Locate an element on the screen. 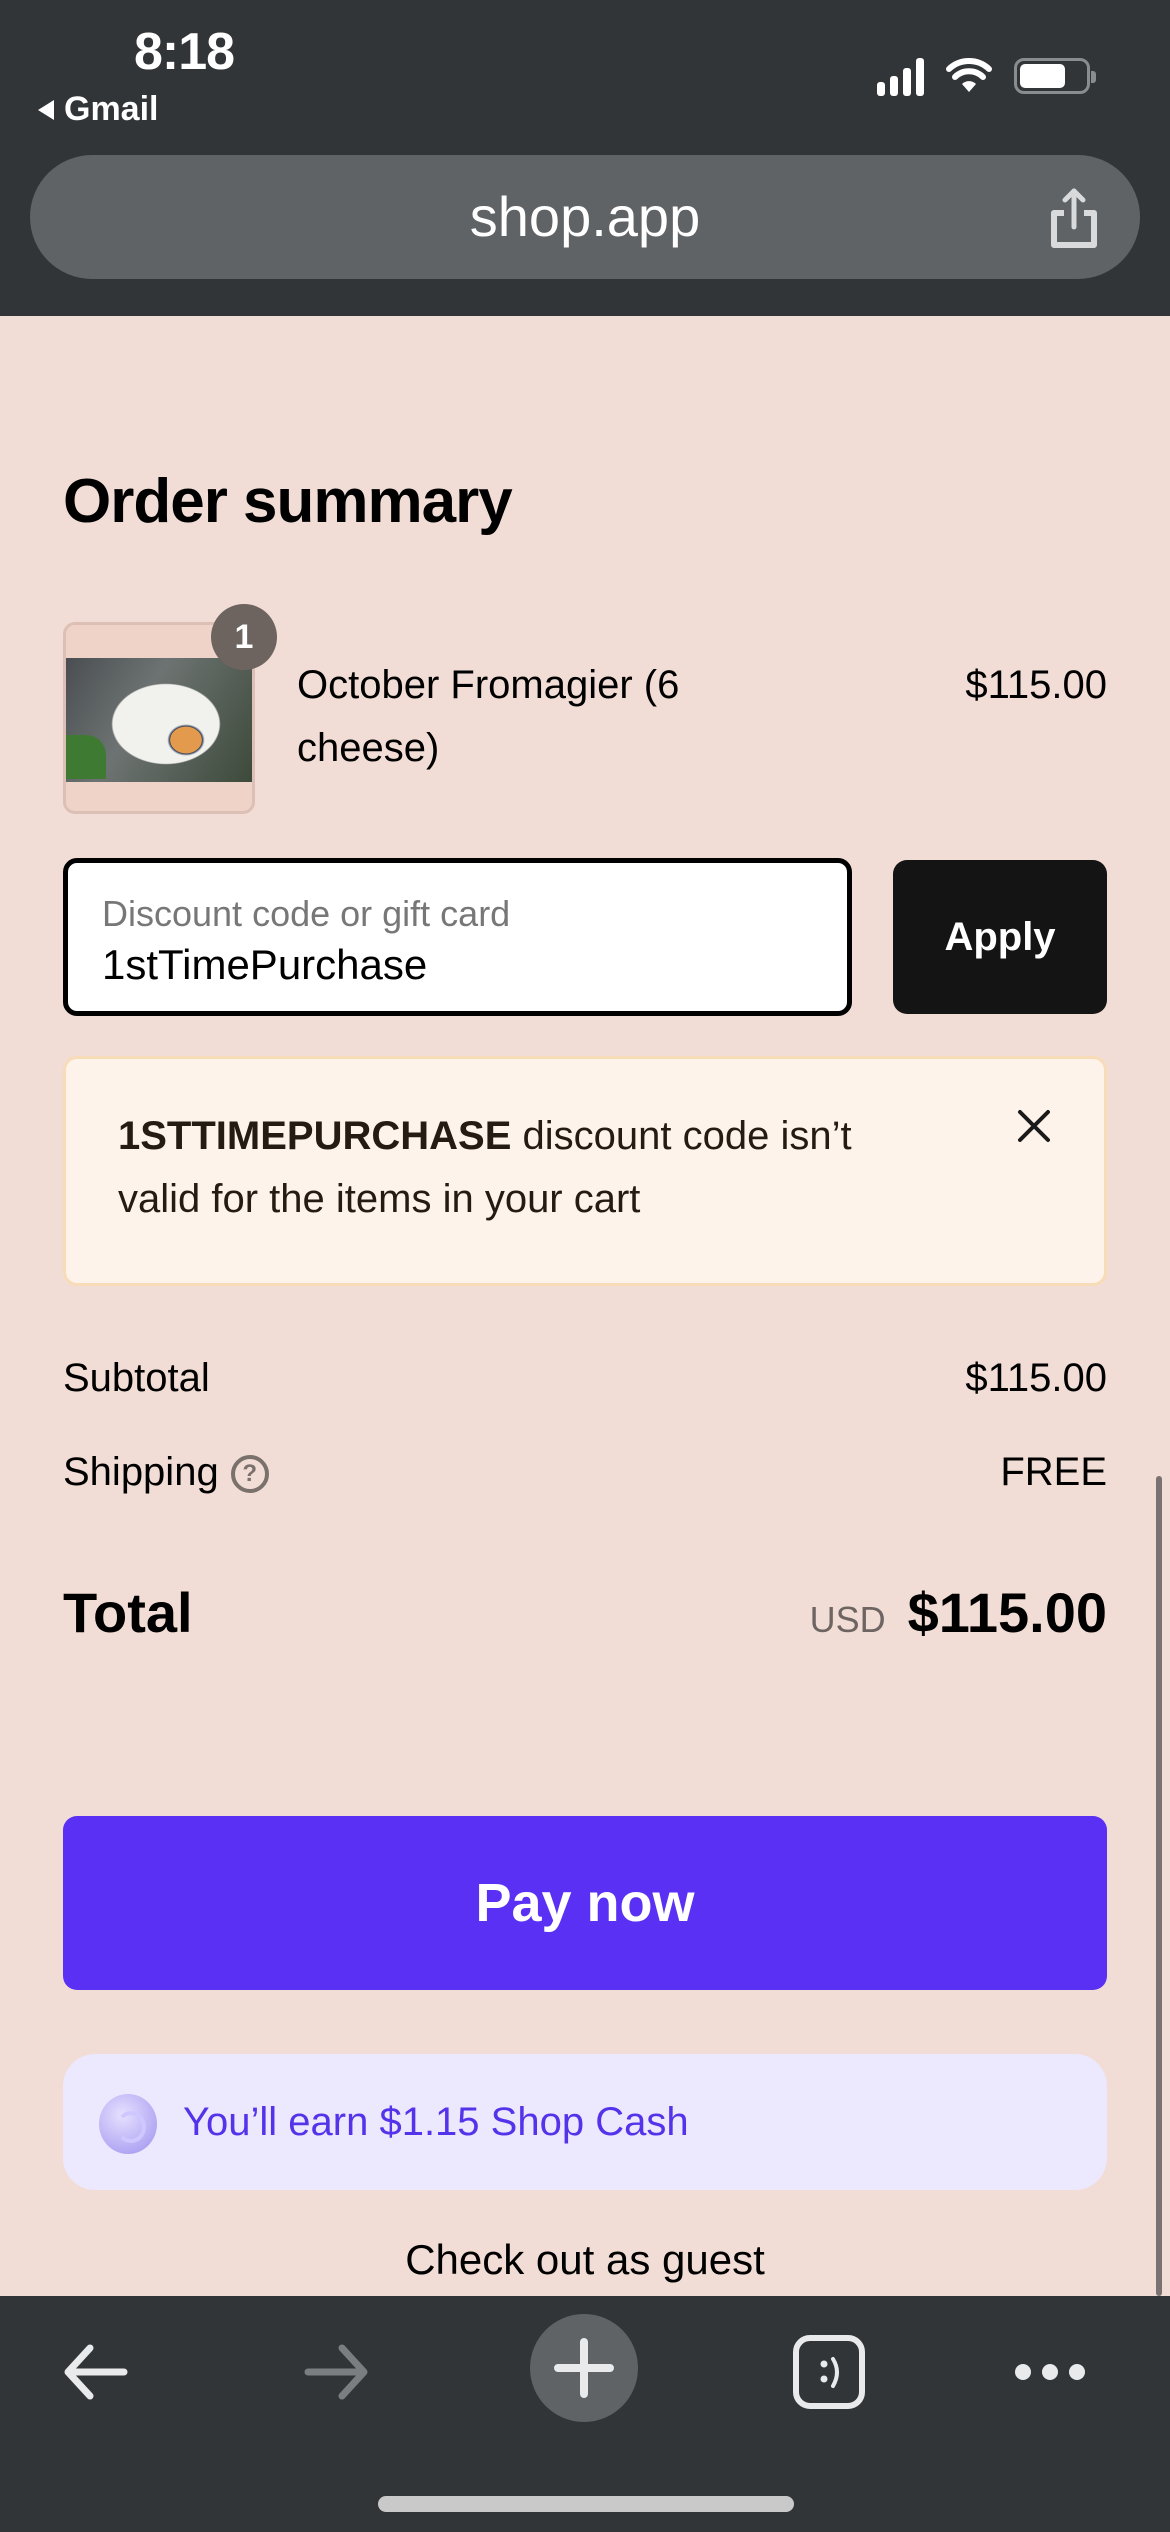 The width and height of the screenshot is (1170, 2532). back-triangle-icon is located at coordinates (46, 109).